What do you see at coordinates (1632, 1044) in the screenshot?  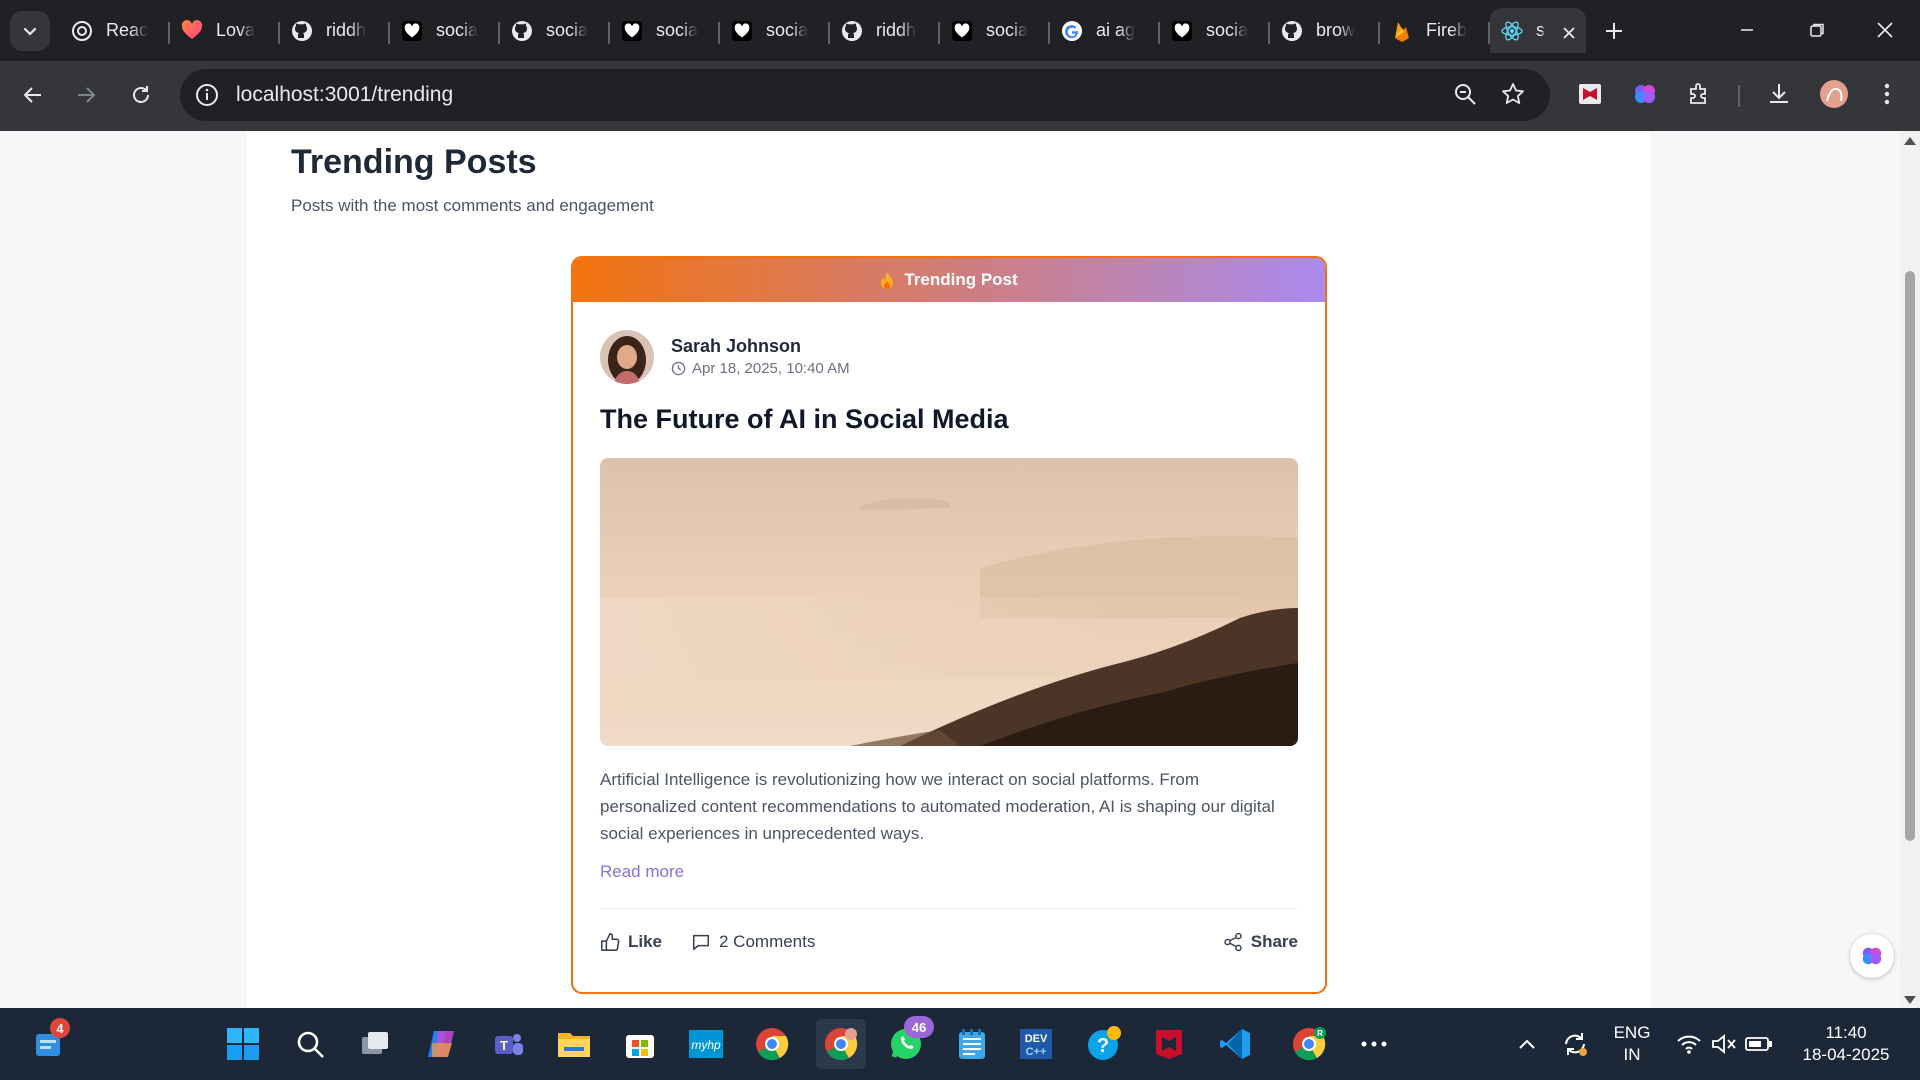 I see `language-indicator: ENG IN` at bounding box center [1632, 1044].